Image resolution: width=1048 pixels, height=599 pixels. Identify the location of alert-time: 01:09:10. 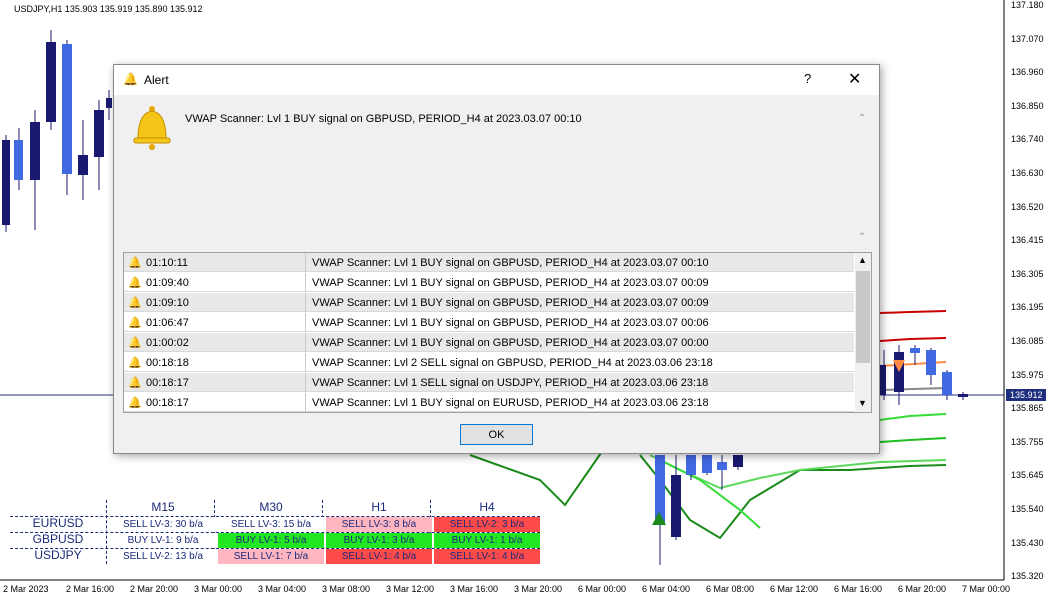
(167, 303).